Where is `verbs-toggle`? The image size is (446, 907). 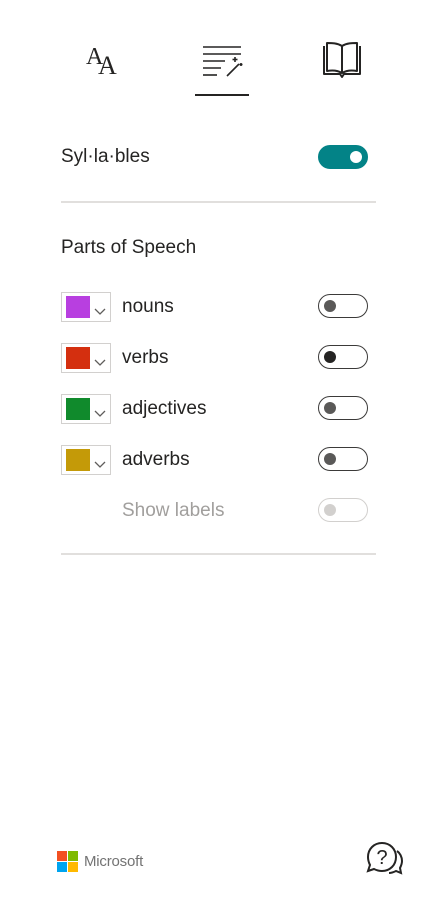
verbs-toggle is located at coordinates (343, 357).